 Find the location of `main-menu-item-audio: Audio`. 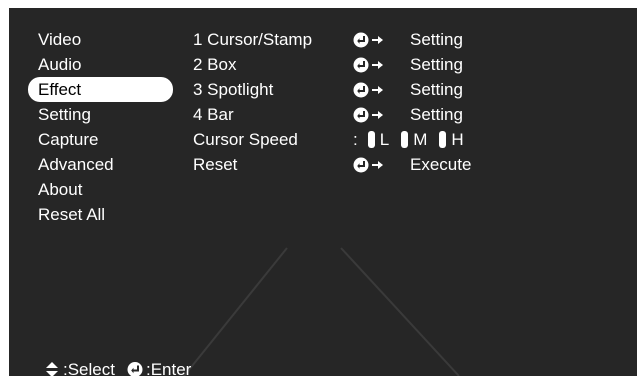

main-menu-item-audio: Audio is located at coordinates (108, 64).